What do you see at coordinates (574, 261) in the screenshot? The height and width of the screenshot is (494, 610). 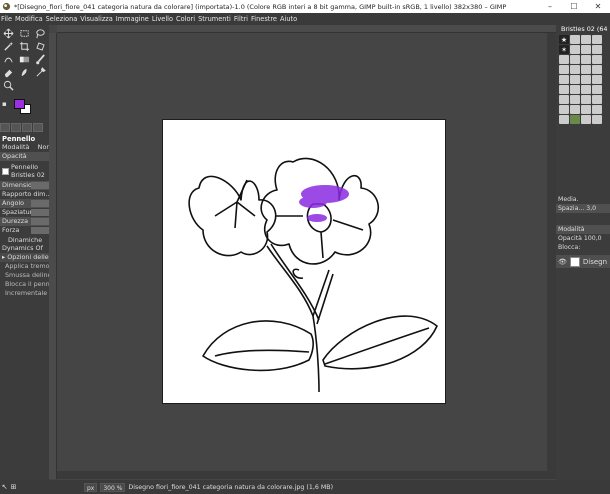 I see `layer-thumbnail` at bounding box center [574, 261].